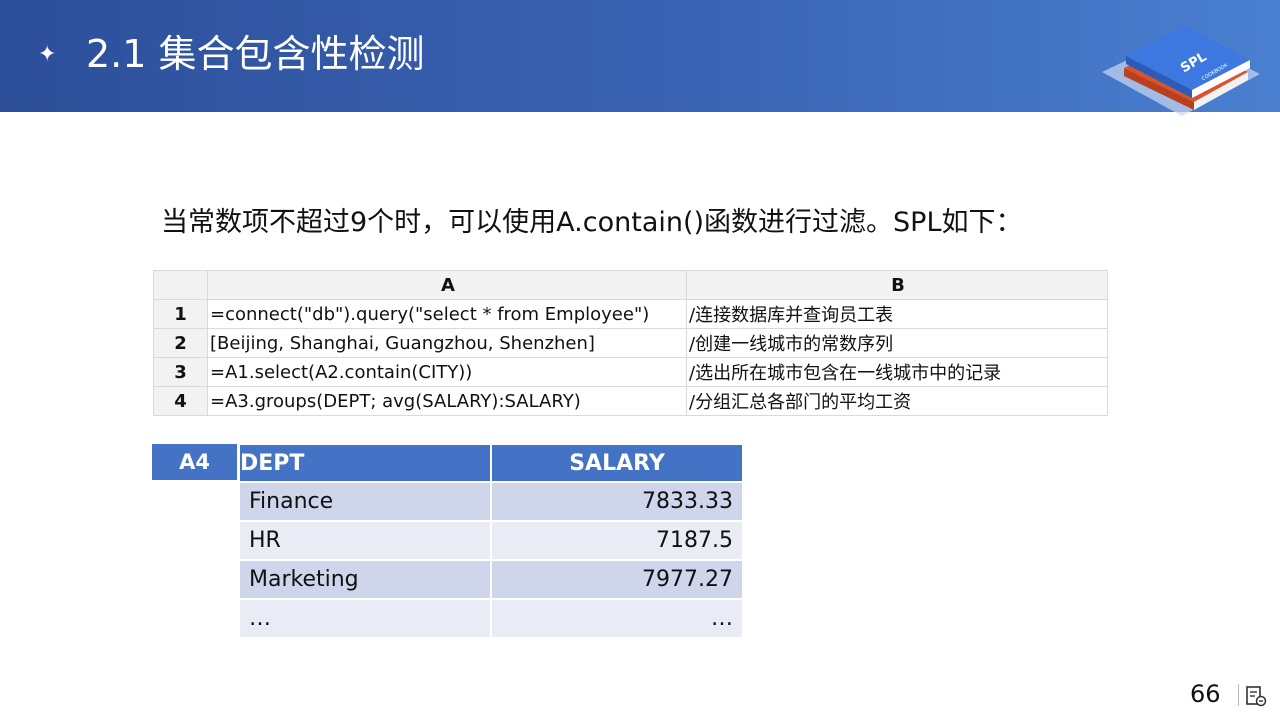  What do you see at coordinates (365, 540) in the screenshot?
I see `dept-cell: HR` at bounding box center [365, 540].